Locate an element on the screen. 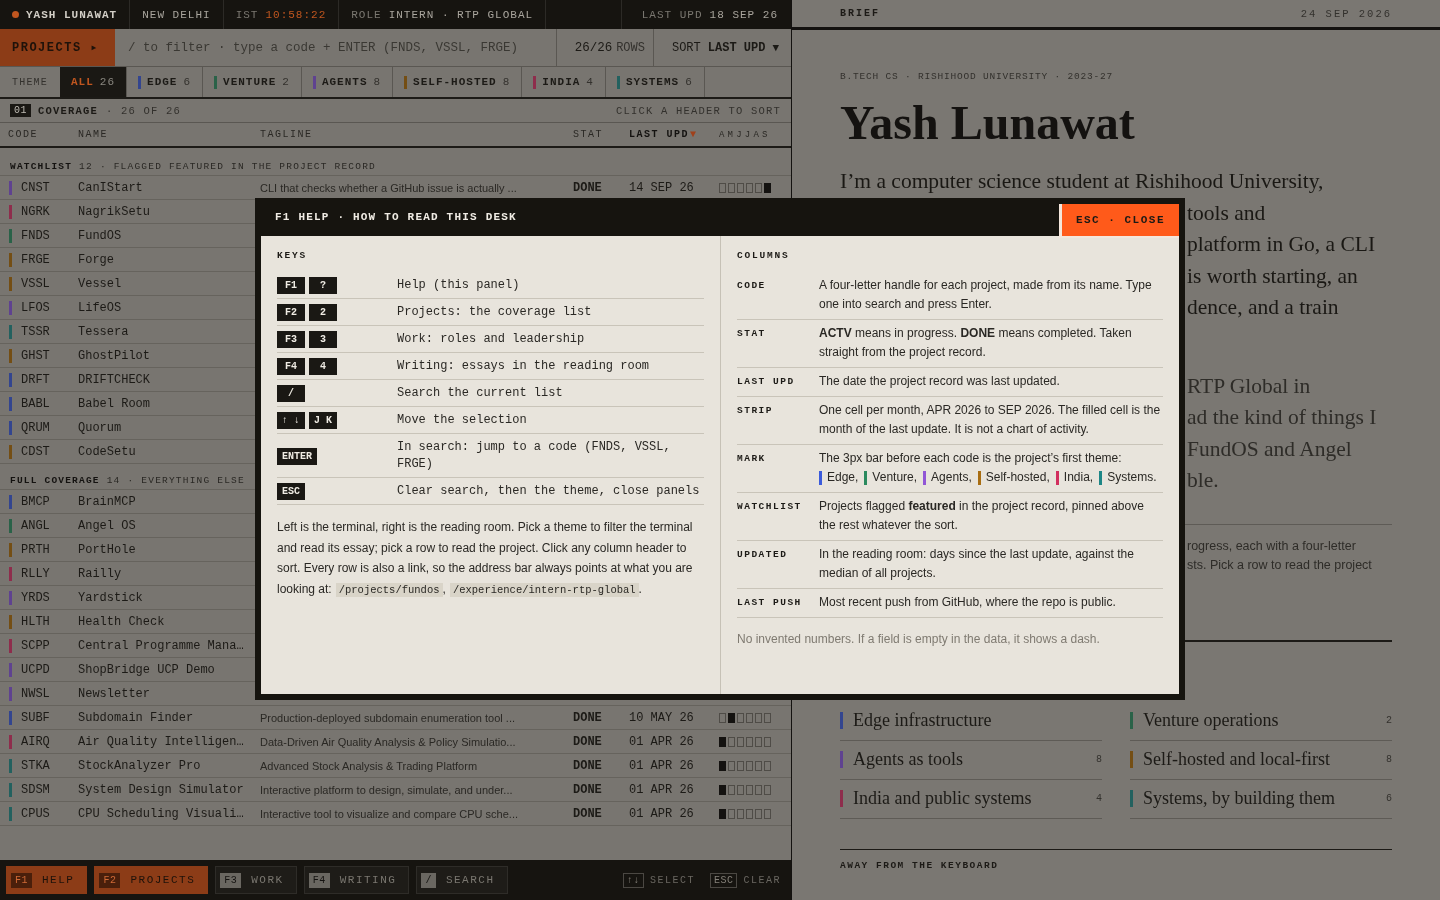  key-cap: 3 is located at coordinates (323, 339).